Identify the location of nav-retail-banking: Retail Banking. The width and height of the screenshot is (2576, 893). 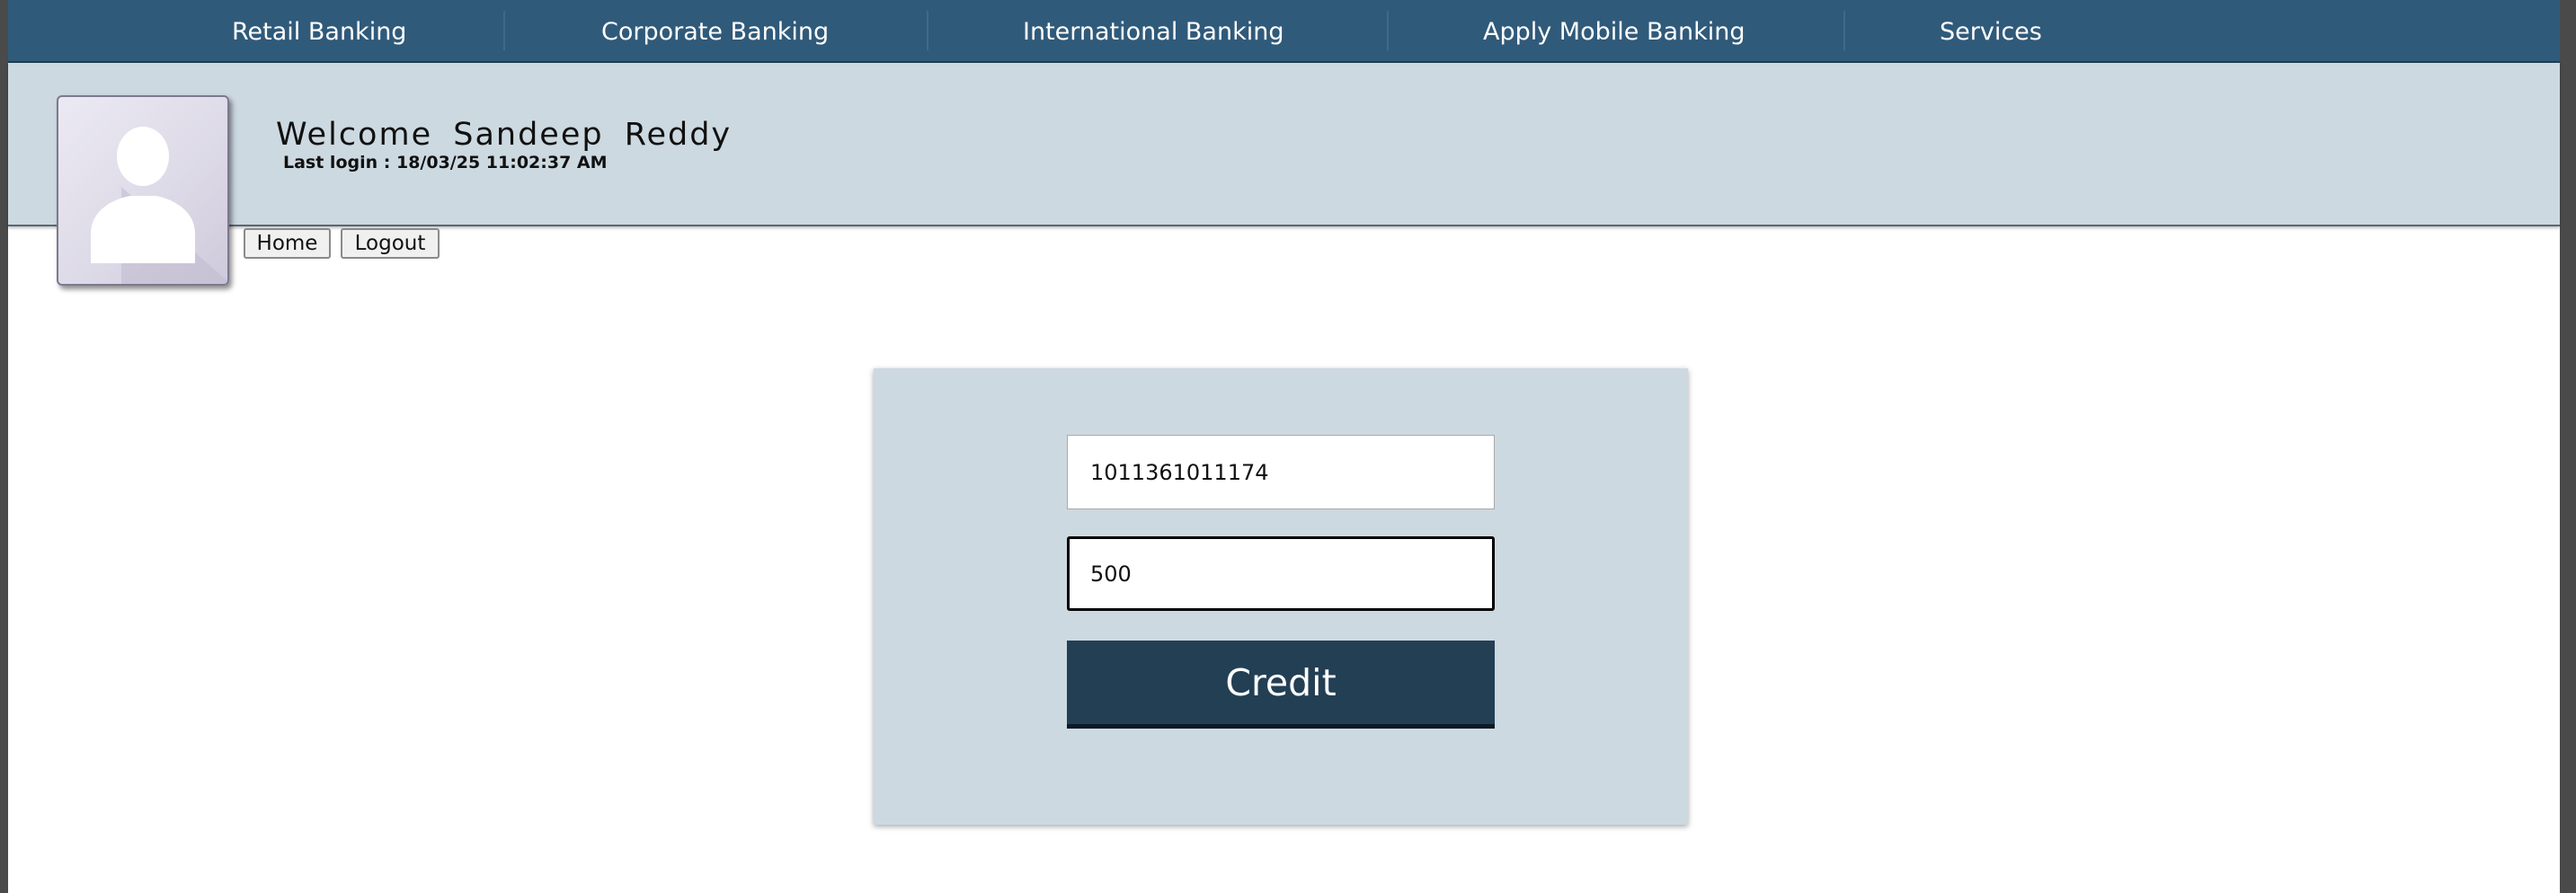
(319, 30).